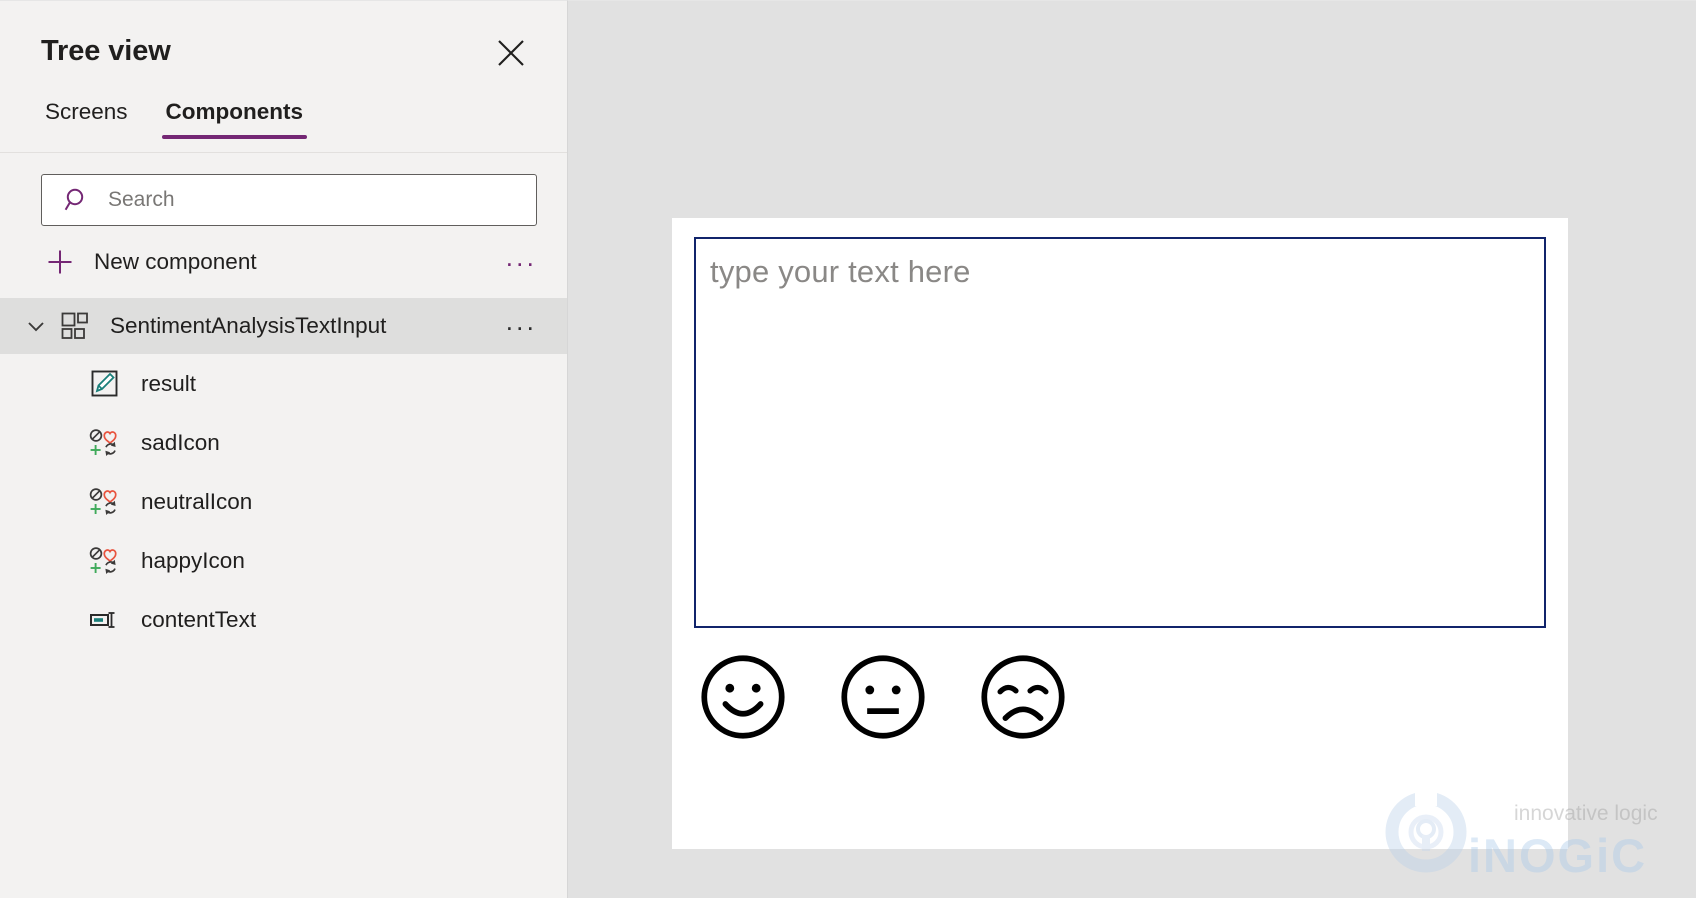 This screenshot has height=898, width=1696. What do you see at coordinates (283, 442) in the screenshot?
I see `tree-item-sadicon: sadIcon` at bounding box center [283, 442].